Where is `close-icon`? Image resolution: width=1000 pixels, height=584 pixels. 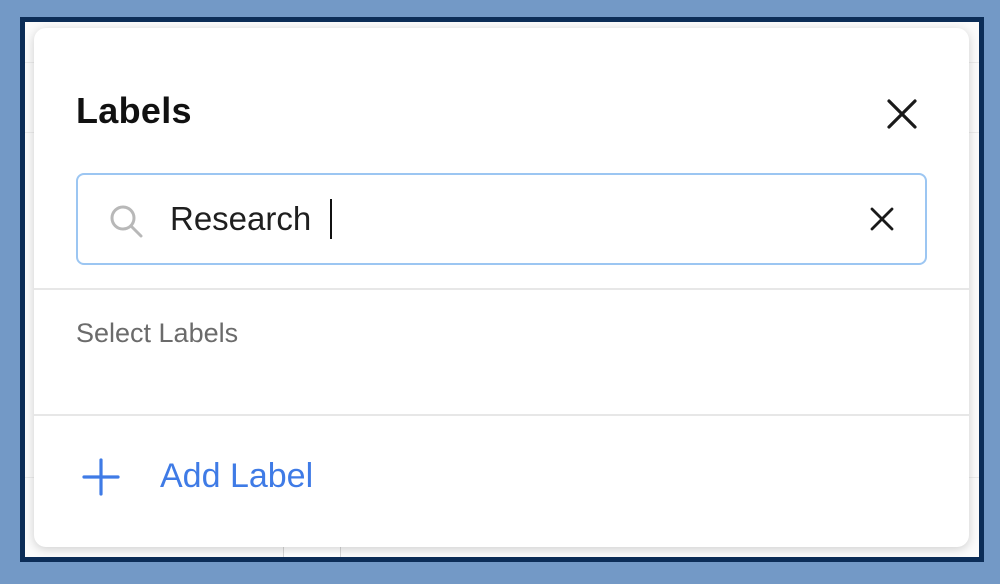 close-icon is located at coordinates (902, 114).